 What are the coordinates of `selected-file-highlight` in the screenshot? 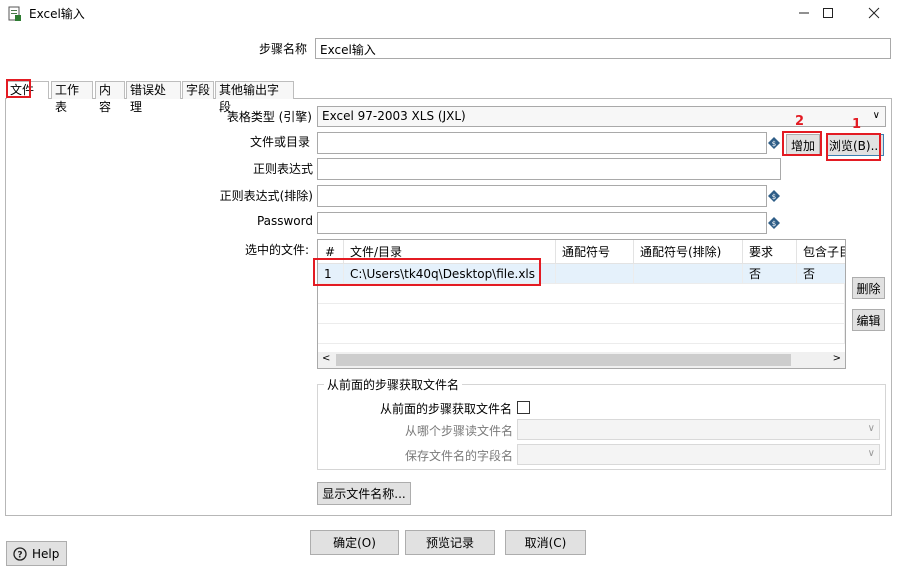 It's located at (427, 272).